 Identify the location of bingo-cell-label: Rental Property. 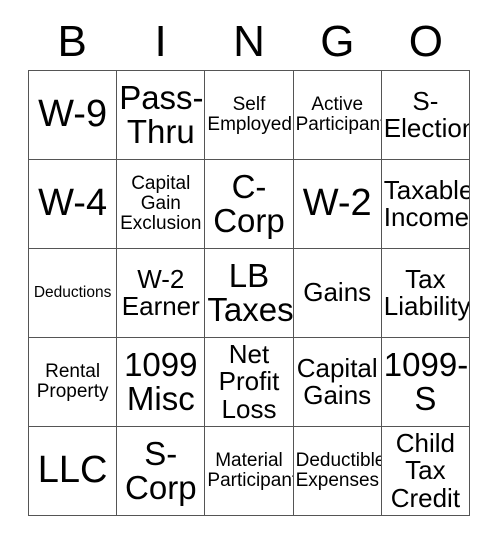
(72, 381).